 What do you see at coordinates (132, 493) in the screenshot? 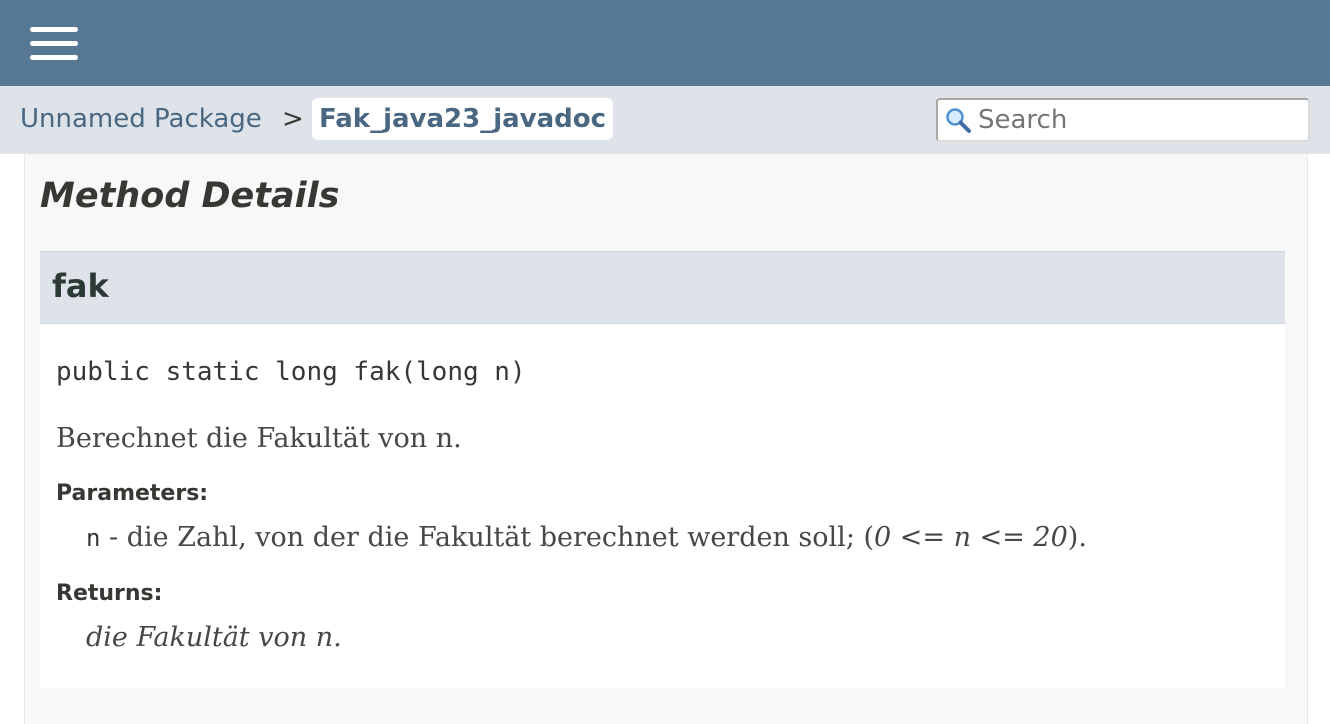
I see `parameters-label: Parameters:` at bounding box center [132, 493].